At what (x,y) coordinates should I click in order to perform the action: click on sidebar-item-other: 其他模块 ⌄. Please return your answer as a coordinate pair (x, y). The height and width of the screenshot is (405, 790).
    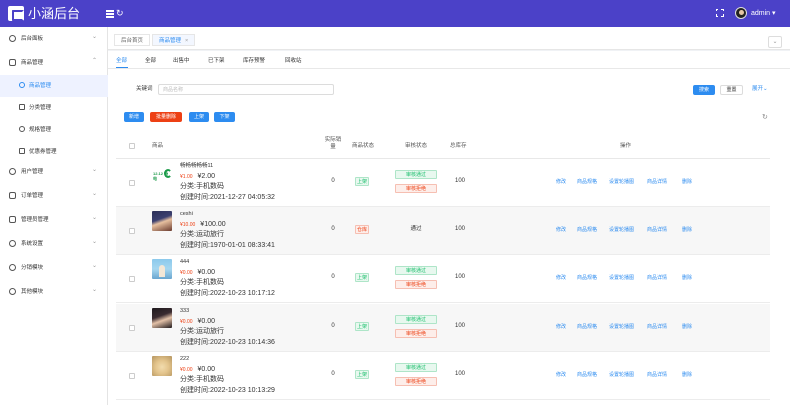
    Looking at the image, I should click on (54, 292).